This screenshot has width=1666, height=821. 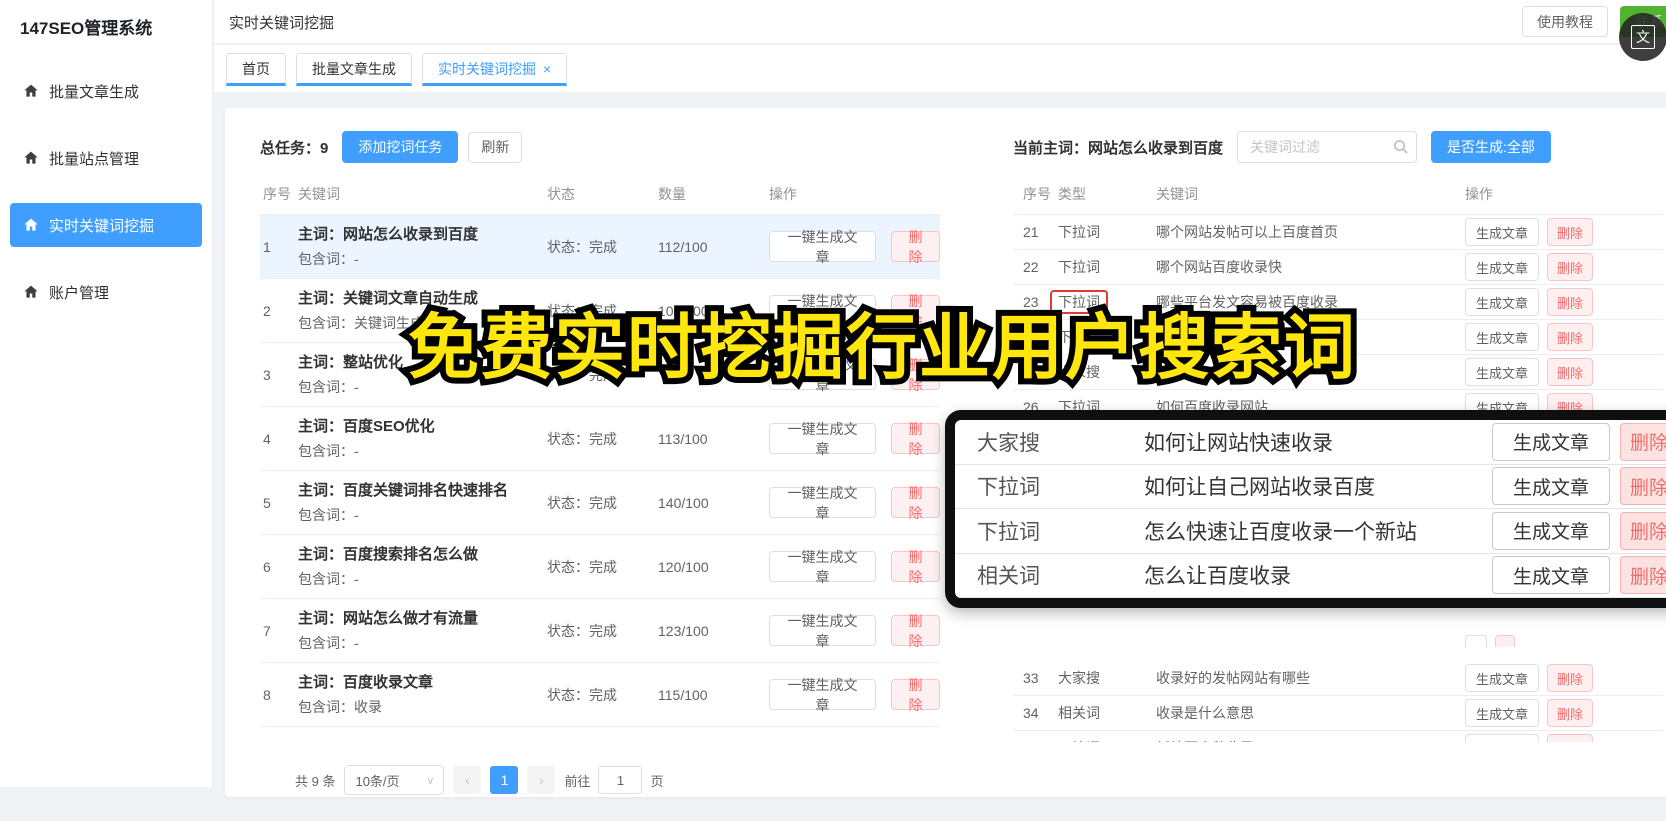 I want to click on task-no: 7, so click(x=267, y=630).